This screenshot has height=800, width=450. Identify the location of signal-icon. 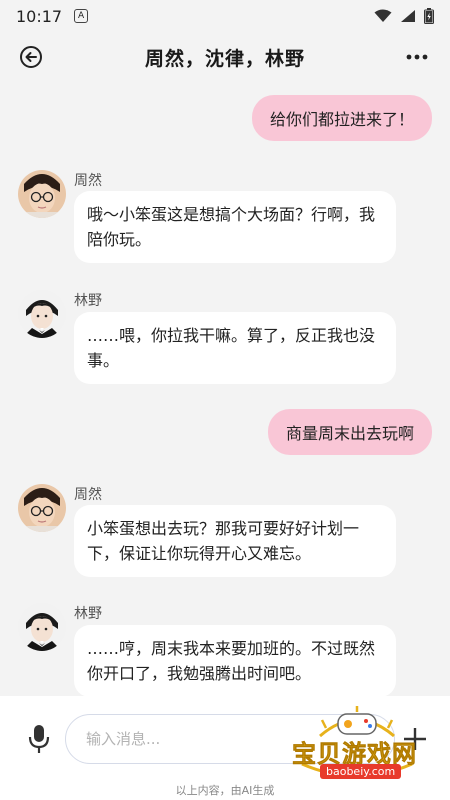
(408, 16).